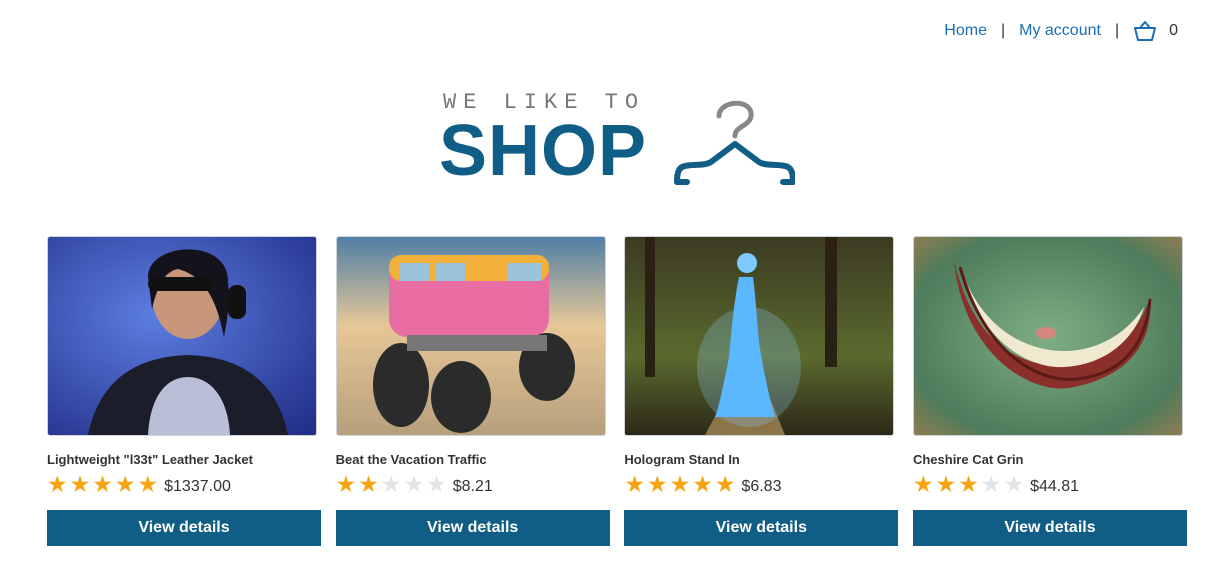  I want to click on product-name: Beat the Vacation Traffic, so click(473, 460).